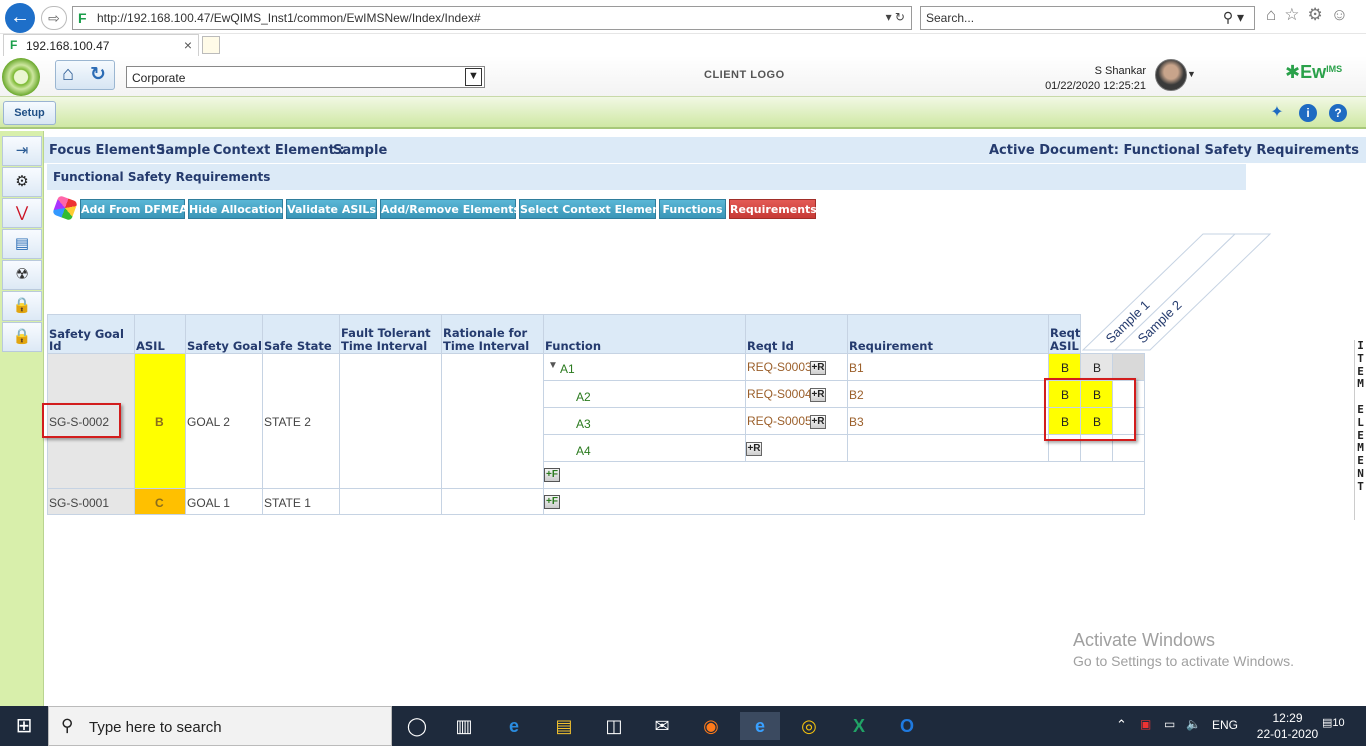 Image resolution: width=1366 pixels, height=746 pixels. Describe the element at coordinates (796, 421) in the screenshot. I see `reqt-id-cell: REQ-S0005 +R` at that location.